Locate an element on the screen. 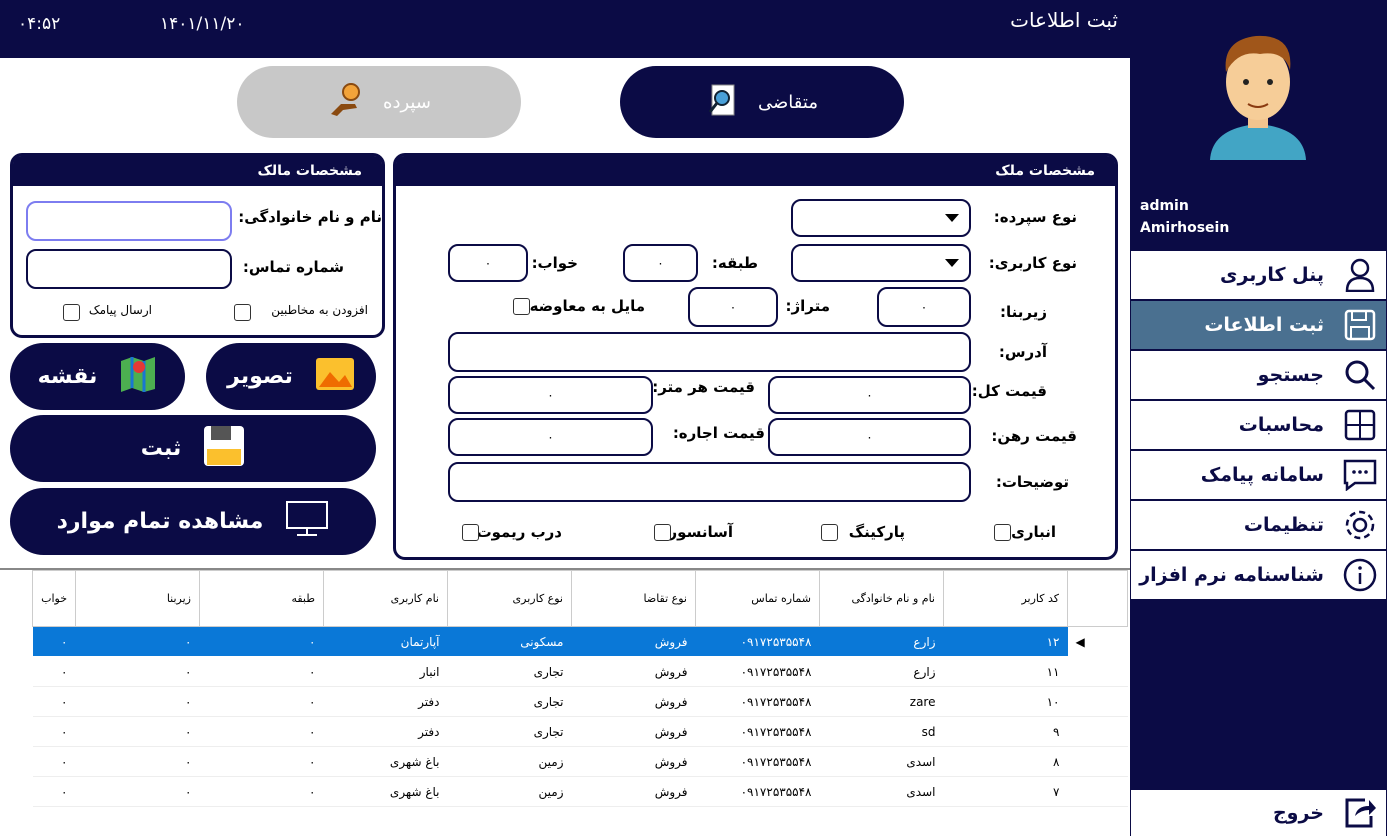 The height and width of the screenshot is (836, 1387). table-row: ۱۱ زارع ۰۹۱۷۲۵۳۵۵۴۸ فروش تجاری انبار ۰ ۰ ۰ is located at coordinates (580, 671).